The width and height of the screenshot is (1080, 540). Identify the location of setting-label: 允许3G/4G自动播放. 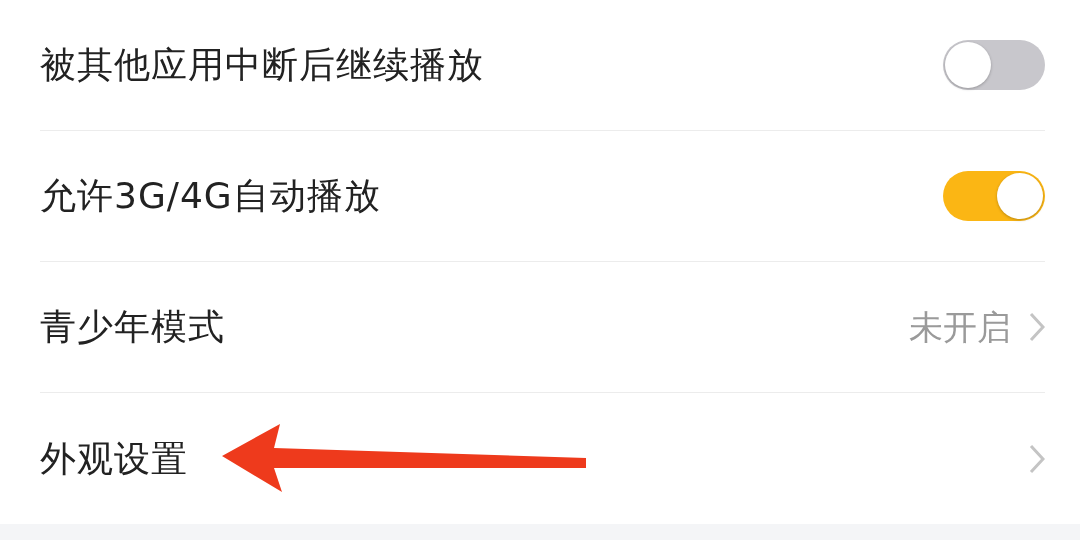
(210, 196).